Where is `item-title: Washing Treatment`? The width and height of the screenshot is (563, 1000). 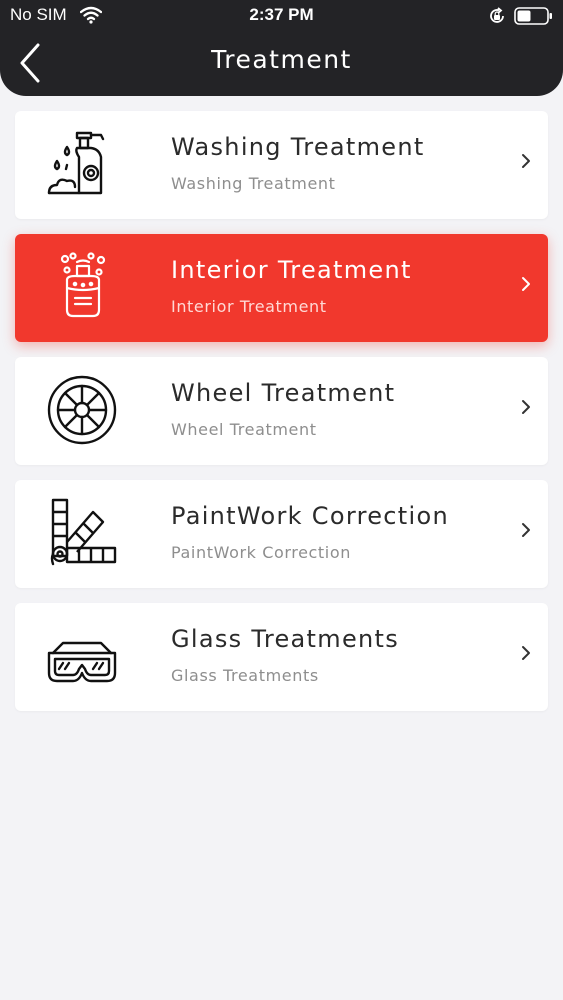
item-title: Washing Treatment is located at coordinates (298, 147).